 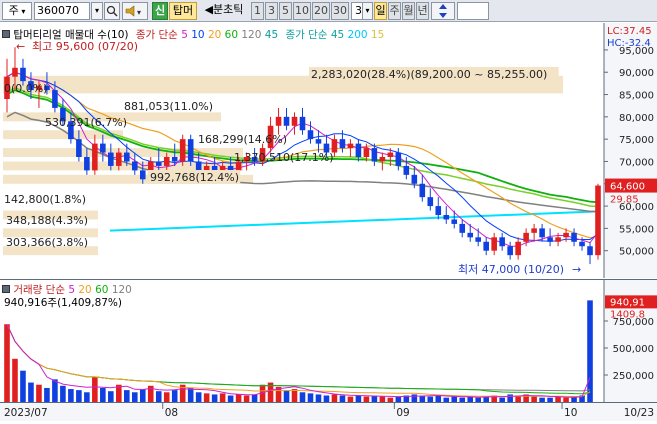 I want to click on sma-60-label: 60, so click(x=231, y=35).